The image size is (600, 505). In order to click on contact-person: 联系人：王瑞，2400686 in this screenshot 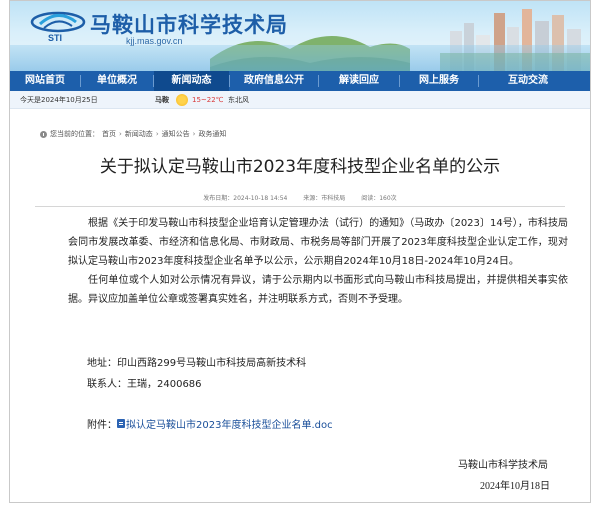, I will do `click(144, 384)`.